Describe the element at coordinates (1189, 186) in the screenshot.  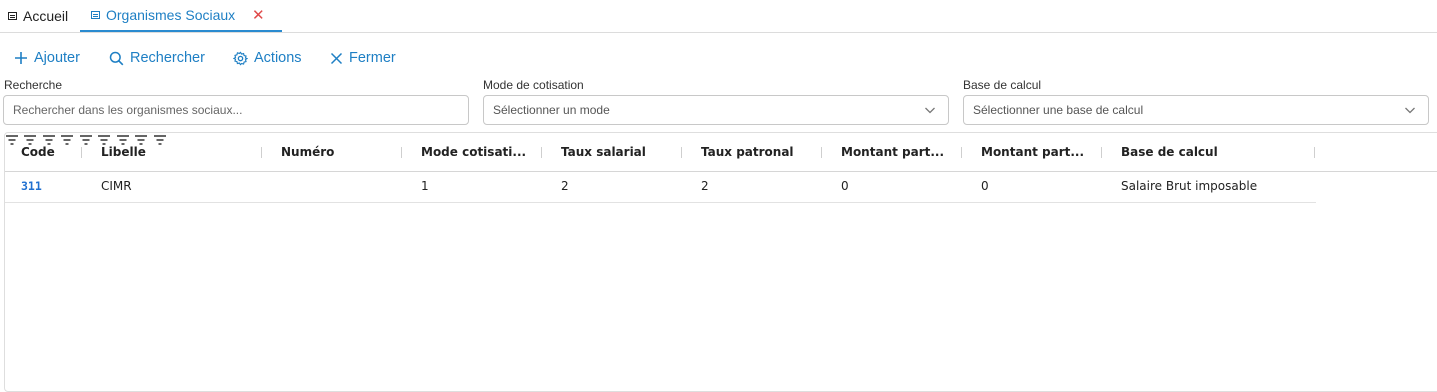
I see `cell-base-calcul: Salaire Brut imposable` at that location.